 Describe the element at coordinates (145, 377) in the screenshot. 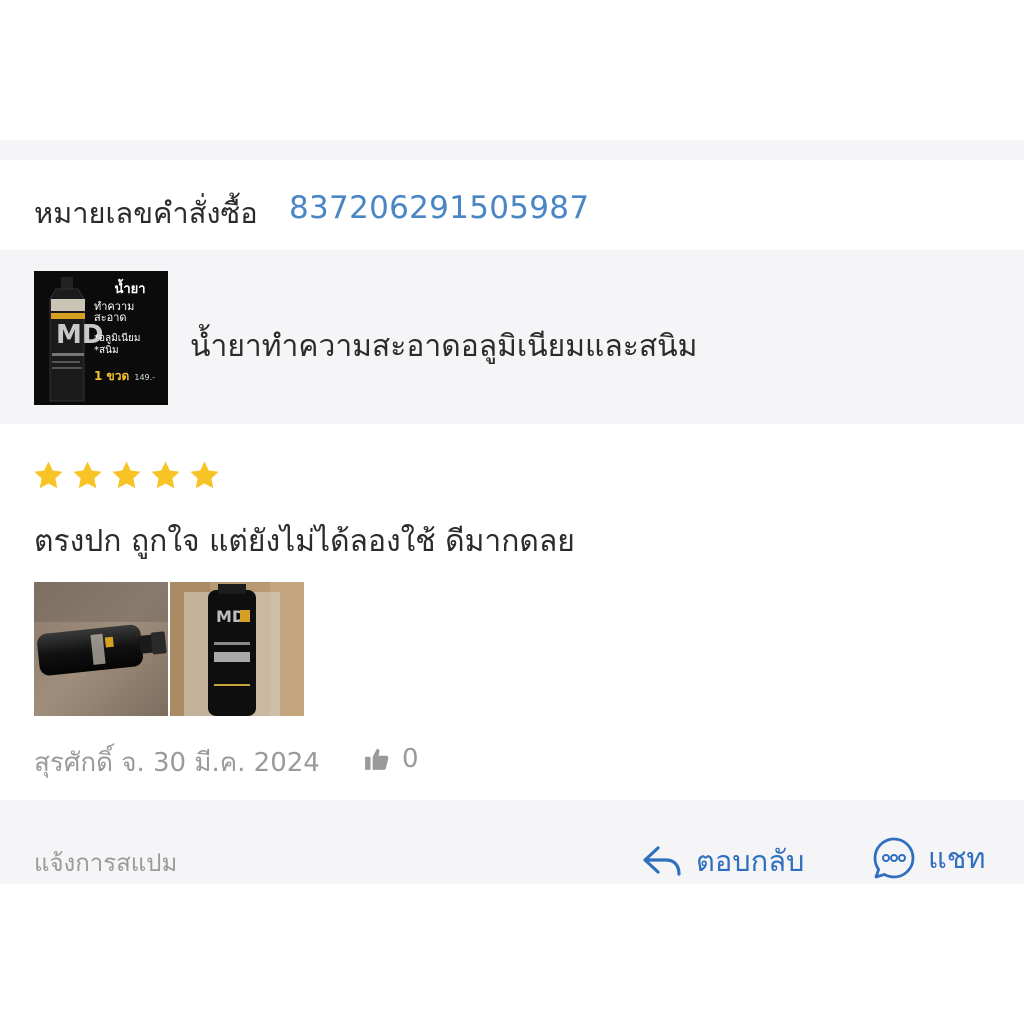

I see `thumb-price: 149.-` at that location.